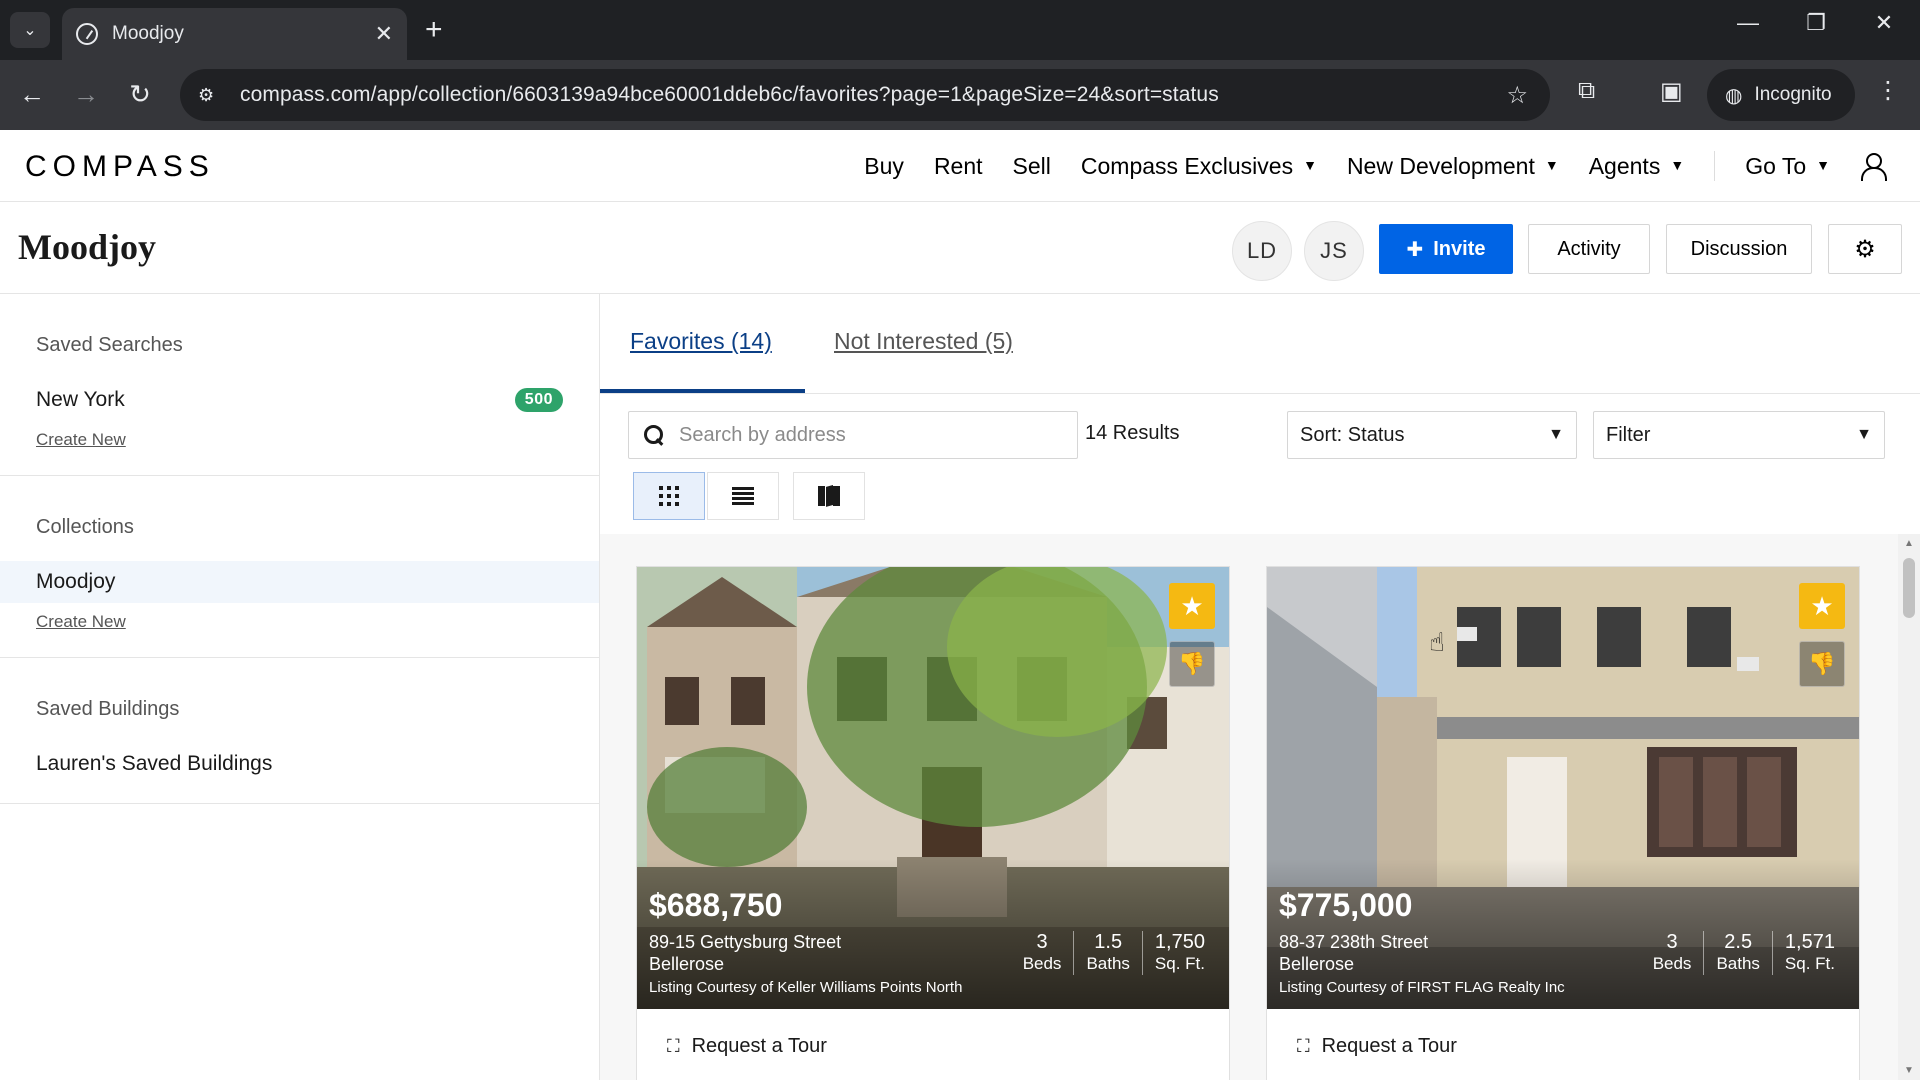  I want to click on list-view-button, so click(743, 496).